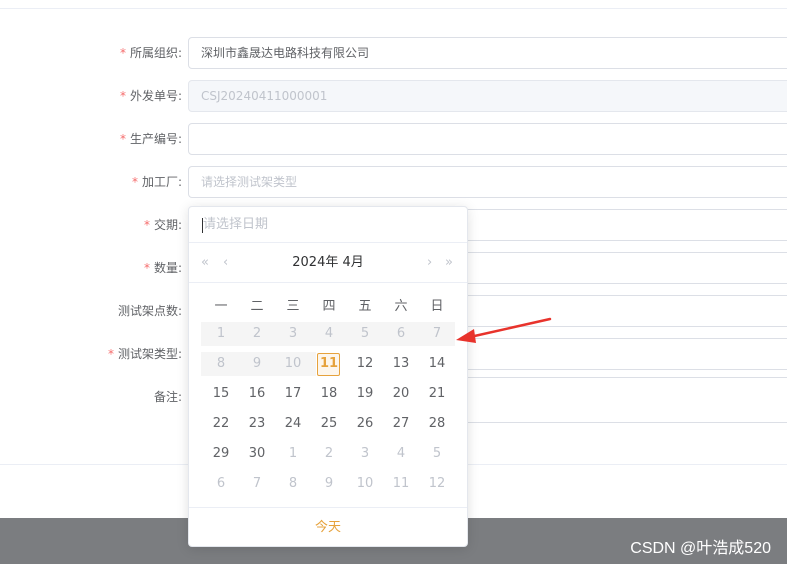 The width and height of the screenshot is (787, 564). I want to click on order-label-text: 外发单号:, so click(155, 96).